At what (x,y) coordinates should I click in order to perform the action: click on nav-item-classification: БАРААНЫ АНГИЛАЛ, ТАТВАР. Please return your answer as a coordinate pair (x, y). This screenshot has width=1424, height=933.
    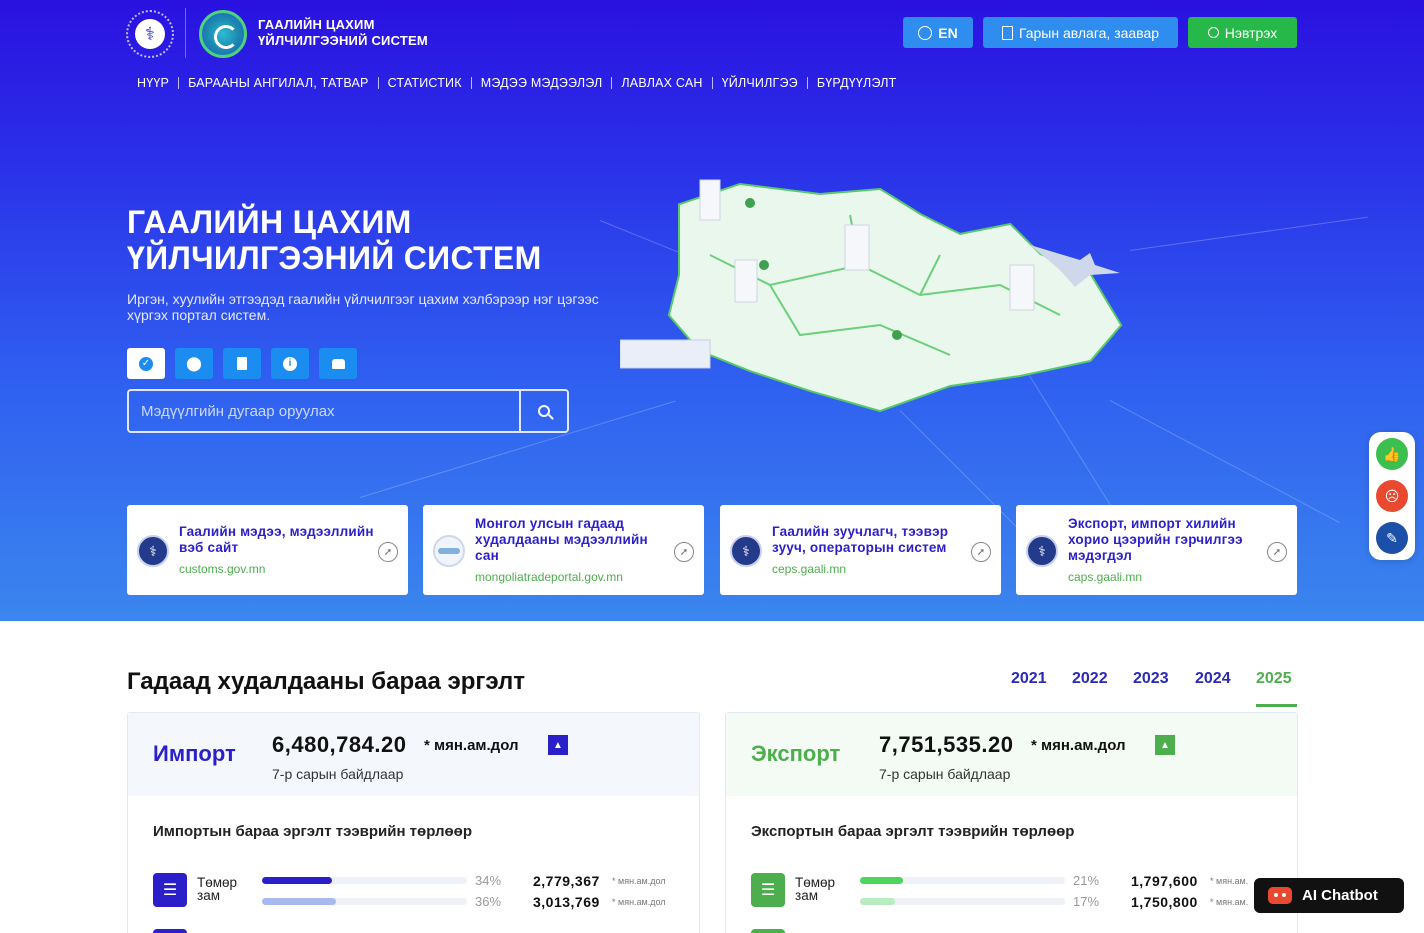
    Looking at the image, I should click on (278, 83).